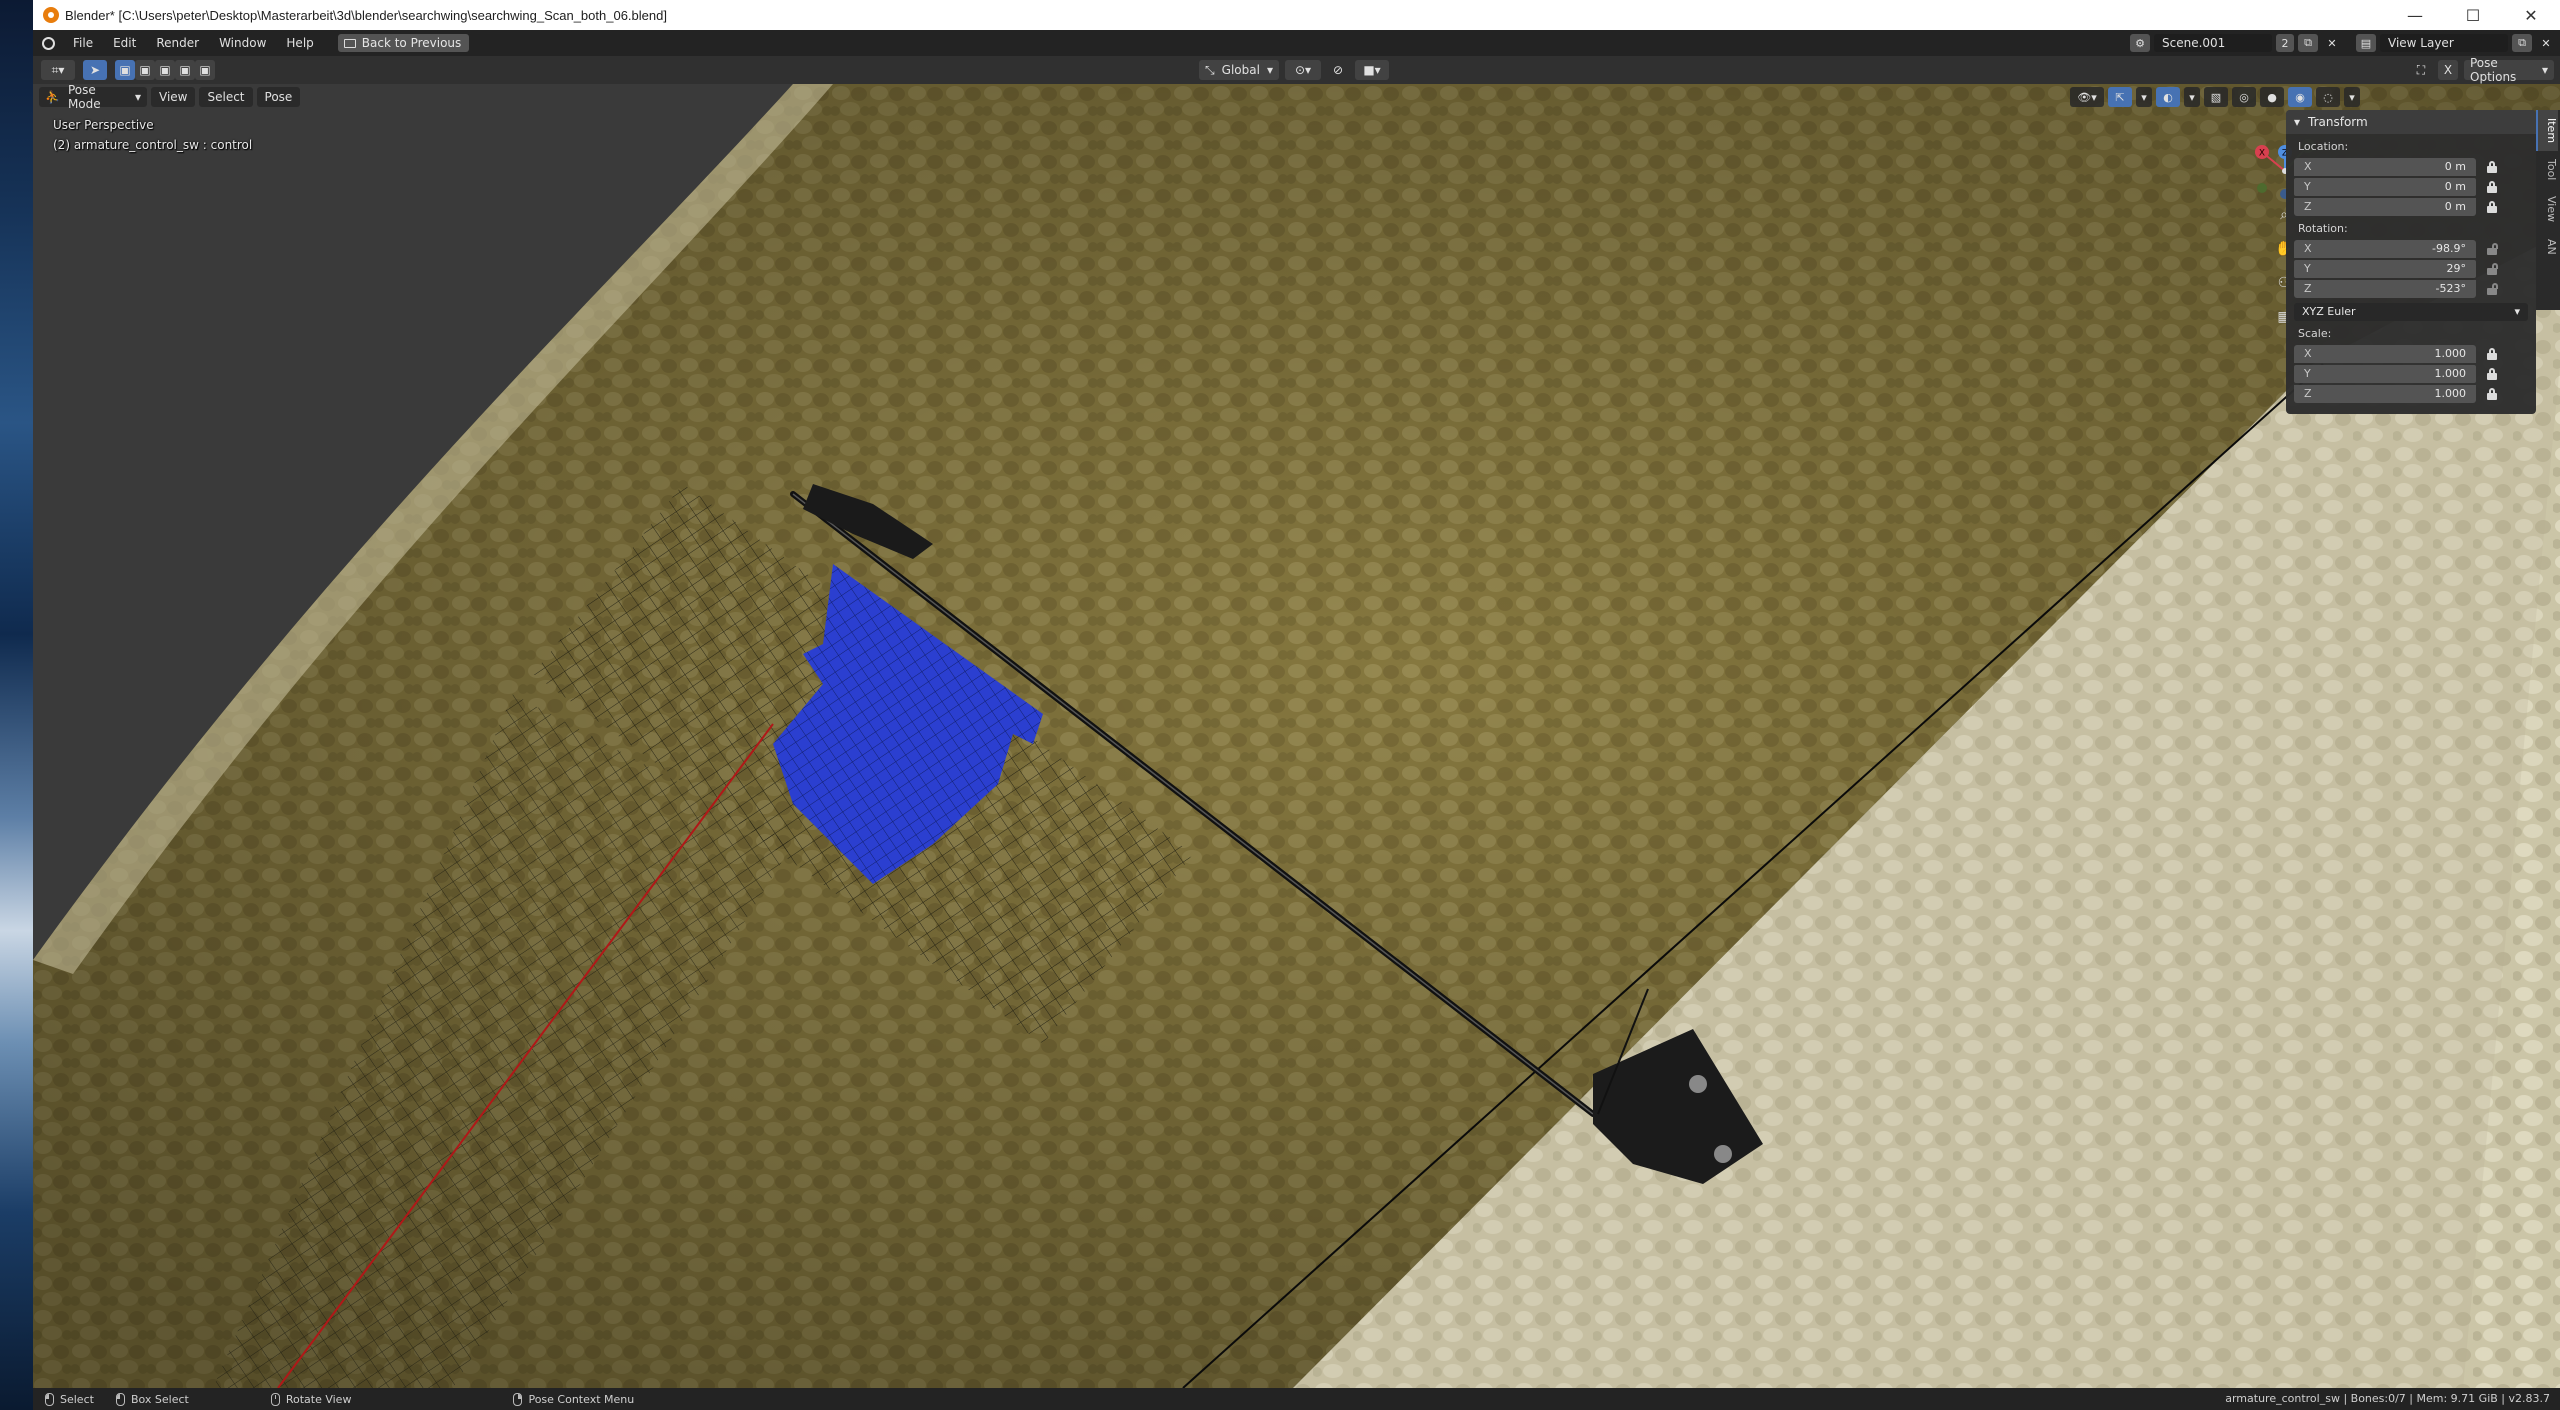  What do you see at coordinates (2385, 206) in the screenshot?
I see `location-z-field: Z0 m` at bounding box center [2385, 206].